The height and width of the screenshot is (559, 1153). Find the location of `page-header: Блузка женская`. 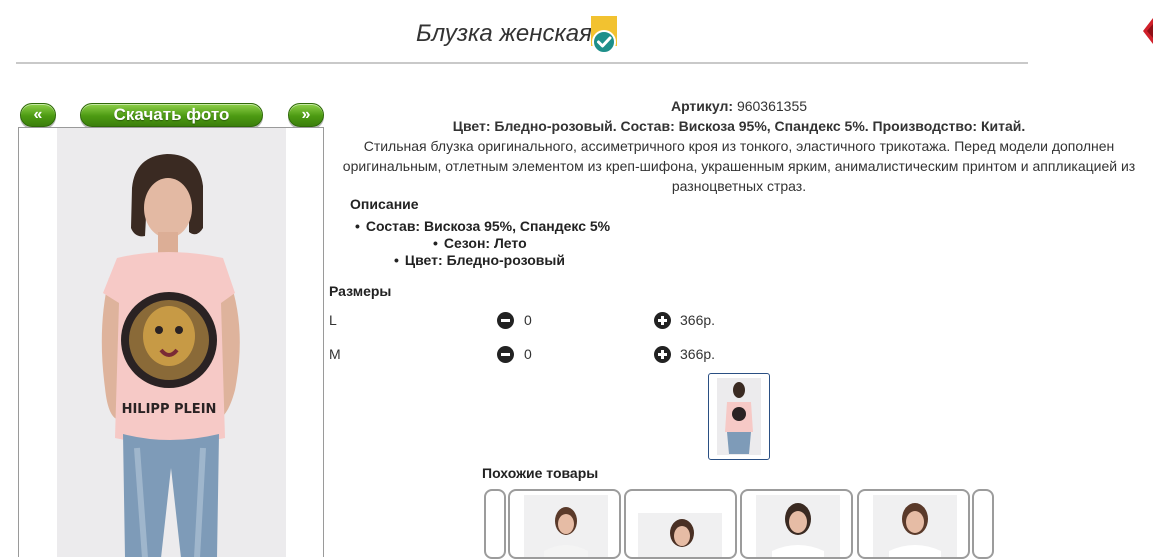

page-header: Блузка женская is located at coordinates (522, 36).